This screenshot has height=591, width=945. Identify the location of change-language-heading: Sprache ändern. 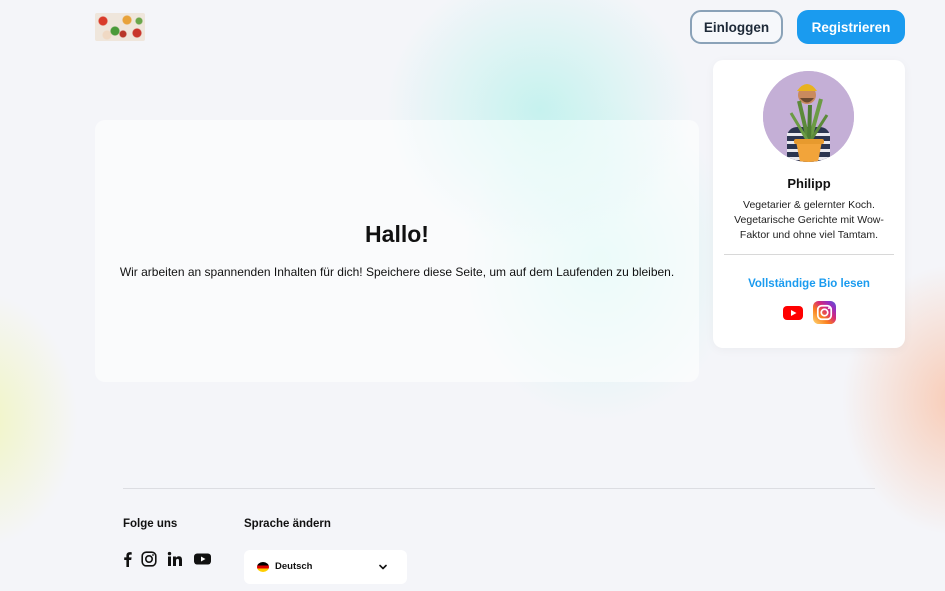
(287, 524).